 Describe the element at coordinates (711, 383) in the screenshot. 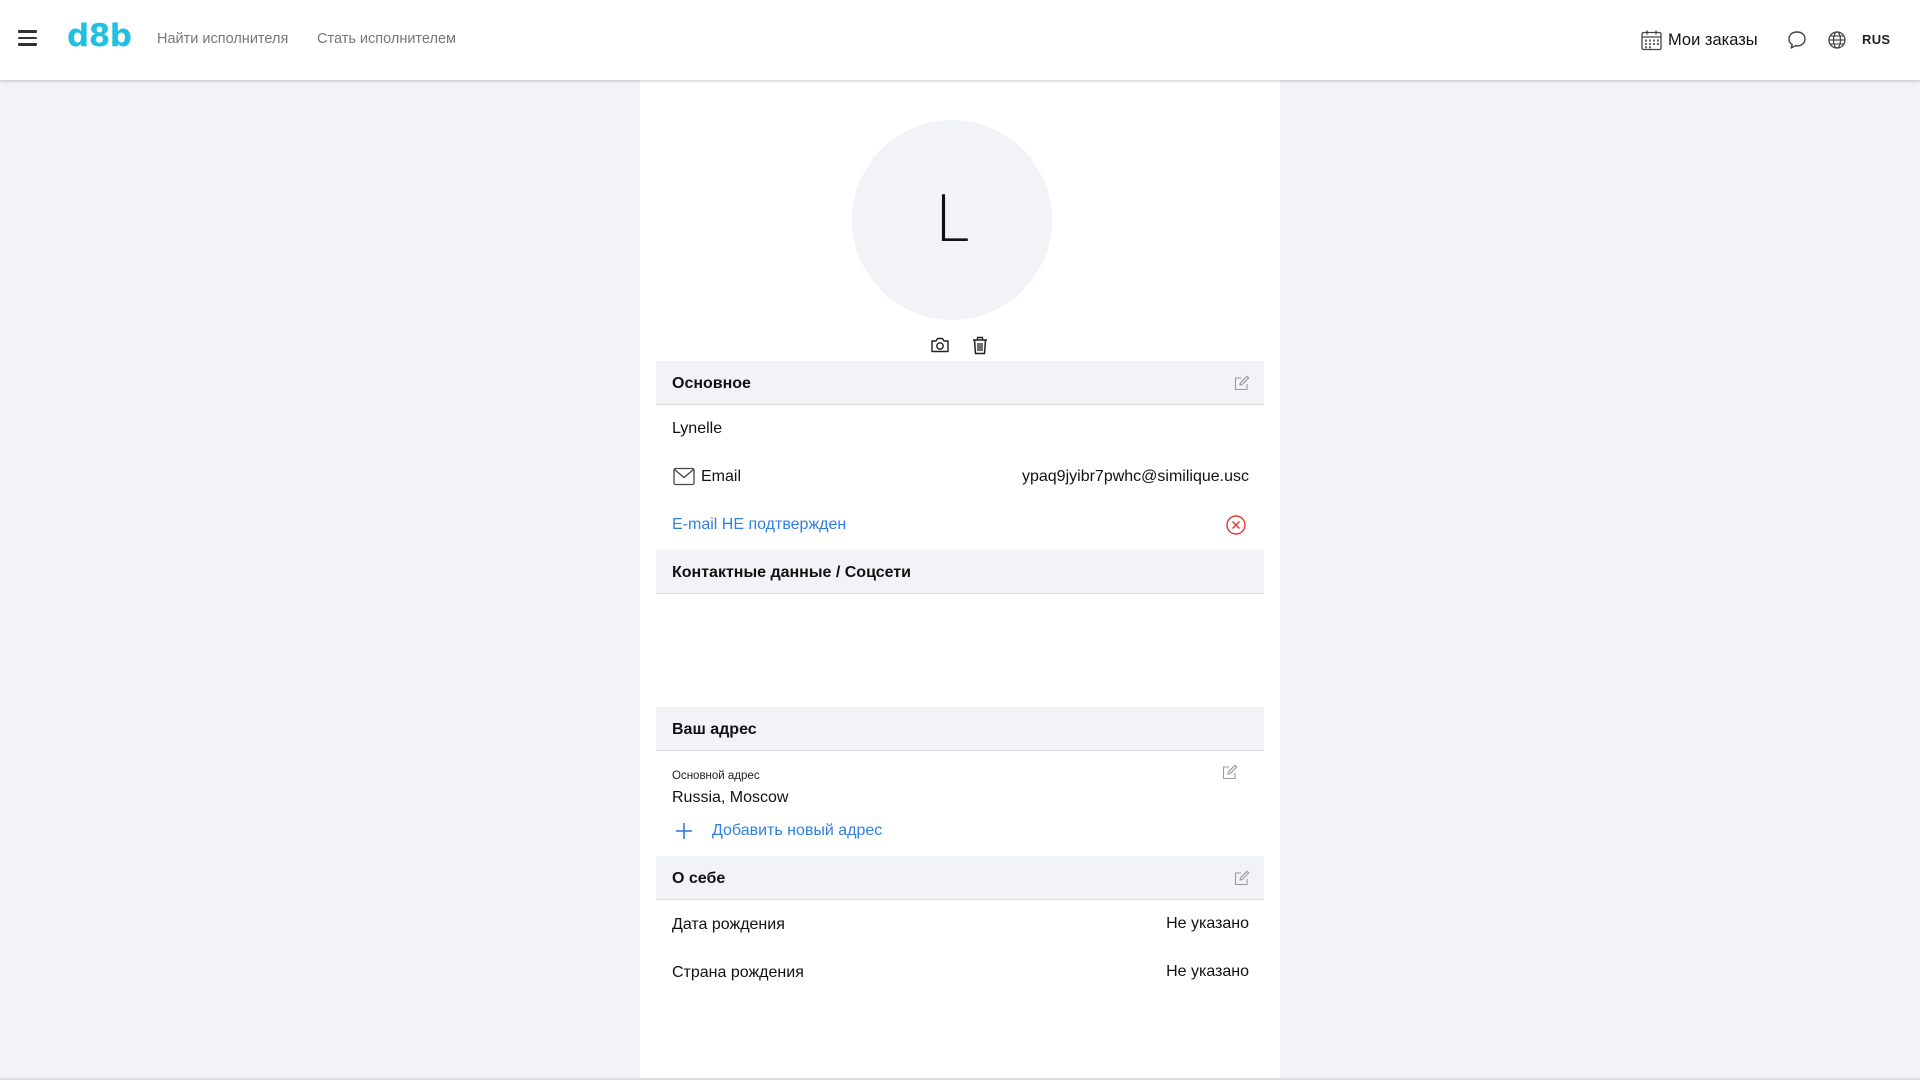

I see `section-main-title: Основное` at that location.